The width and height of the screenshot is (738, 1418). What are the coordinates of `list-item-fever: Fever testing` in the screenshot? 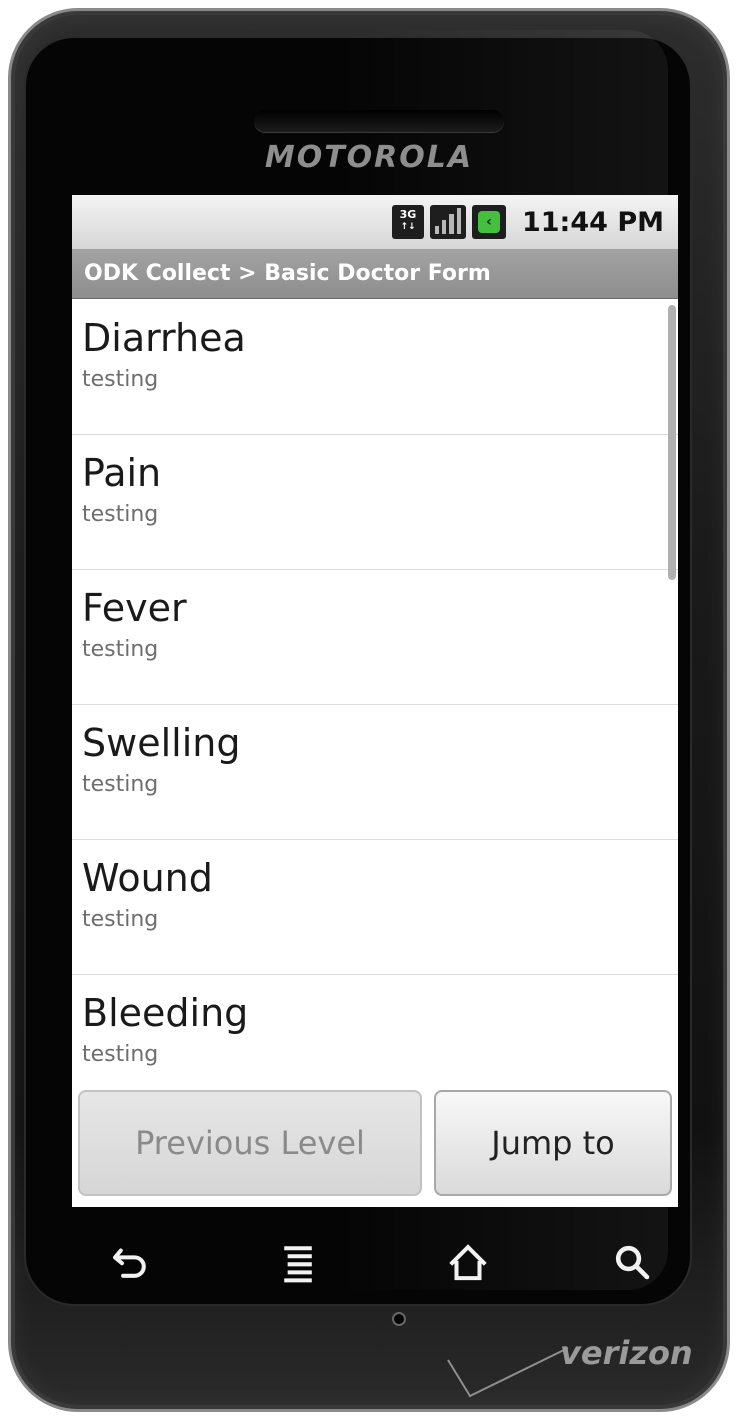 It's located at (375, 637).